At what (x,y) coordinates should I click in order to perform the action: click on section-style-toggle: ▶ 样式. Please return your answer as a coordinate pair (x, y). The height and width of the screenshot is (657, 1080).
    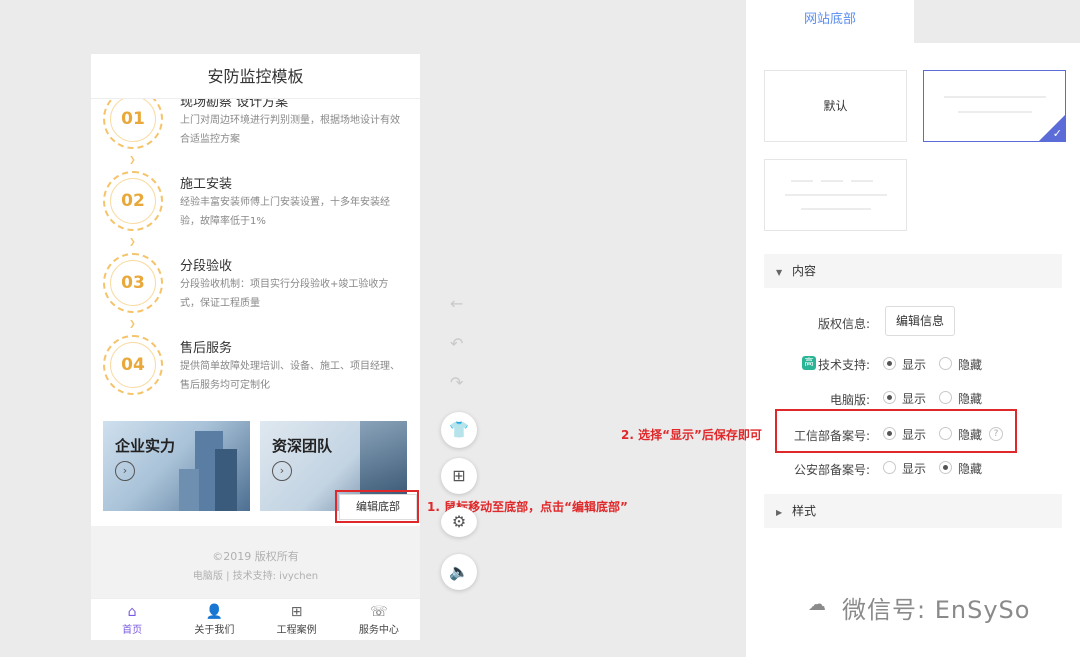
    Looking at the image, I should click on (913, 511).